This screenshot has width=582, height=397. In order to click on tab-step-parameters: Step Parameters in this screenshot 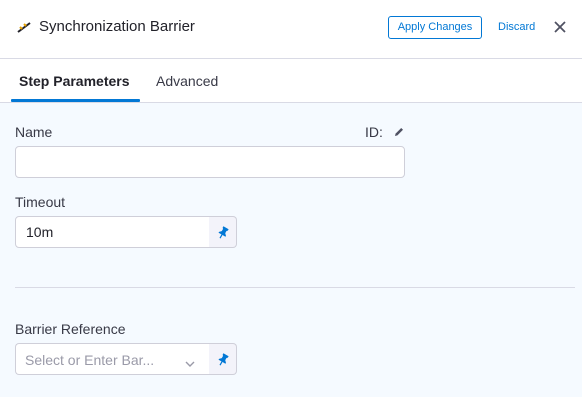, I will do `click(74, 81)`.